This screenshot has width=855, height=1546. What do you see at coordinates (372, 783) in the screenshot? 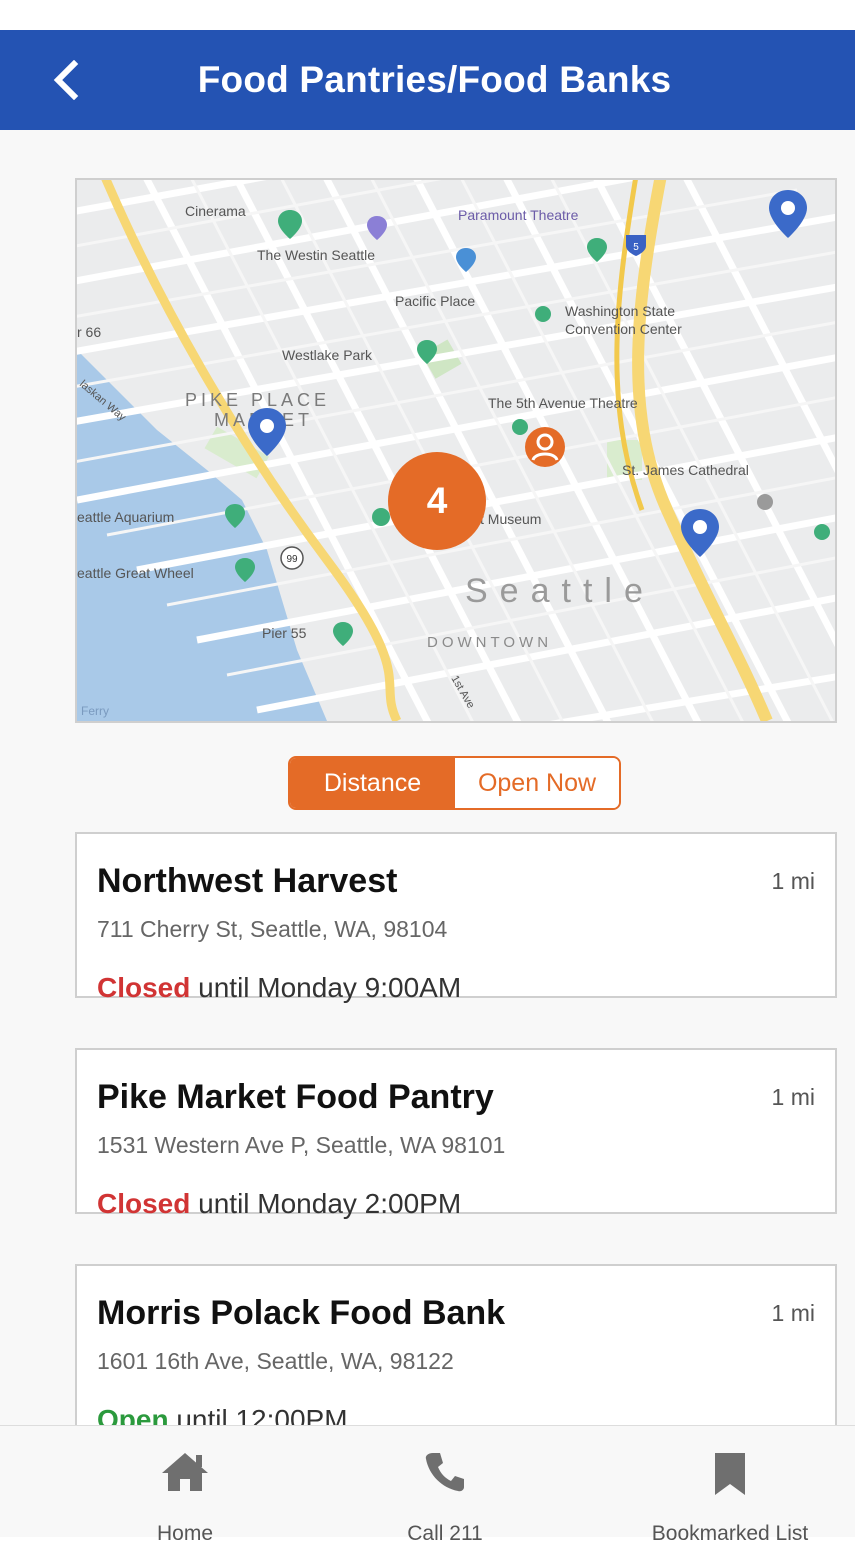
I see `sort-distance-button: Distance` at bounding box center [372, 783].